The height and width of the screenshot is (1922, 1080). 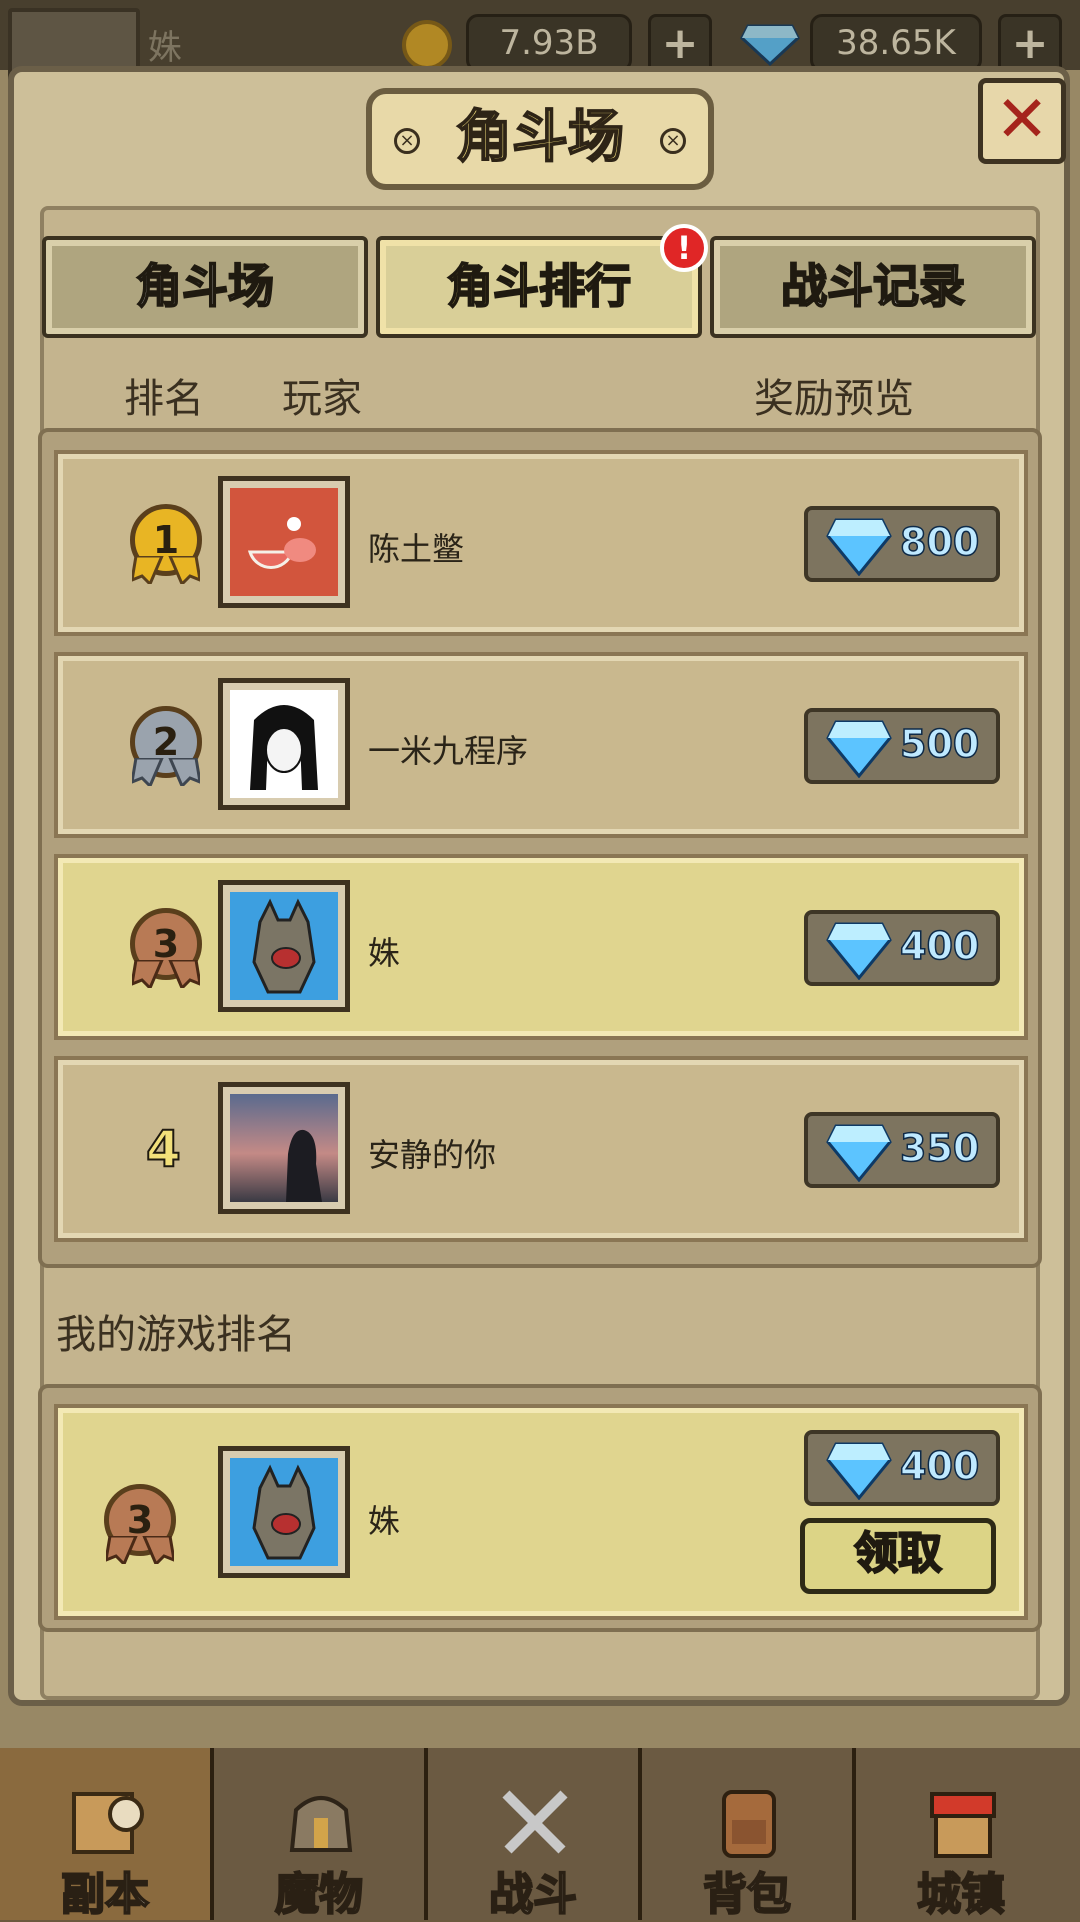 What do you see at coordinates (939, 1148) in the screenshot?
I see `reward-amount: 350` at bounding box center [939, 1148].